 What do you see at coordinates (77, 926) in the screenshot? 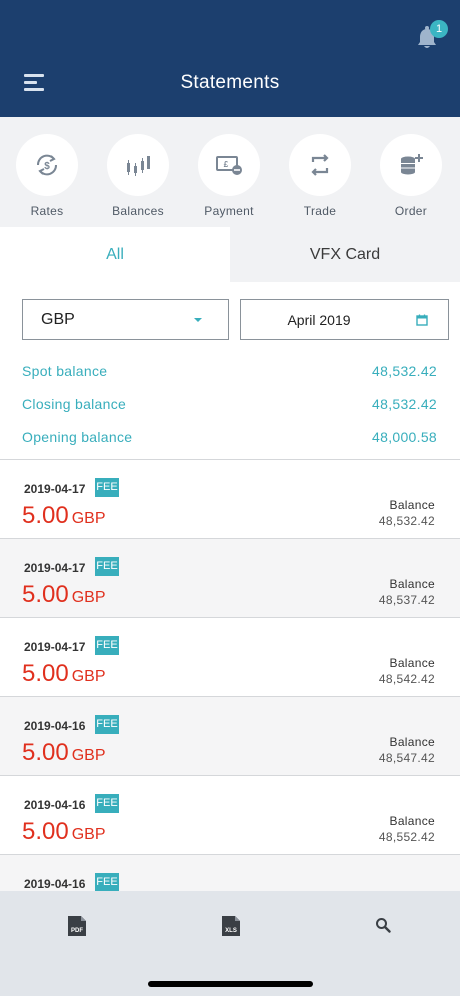
I see `pdf-export-icon: PDF` at bounding box center [77, 926].